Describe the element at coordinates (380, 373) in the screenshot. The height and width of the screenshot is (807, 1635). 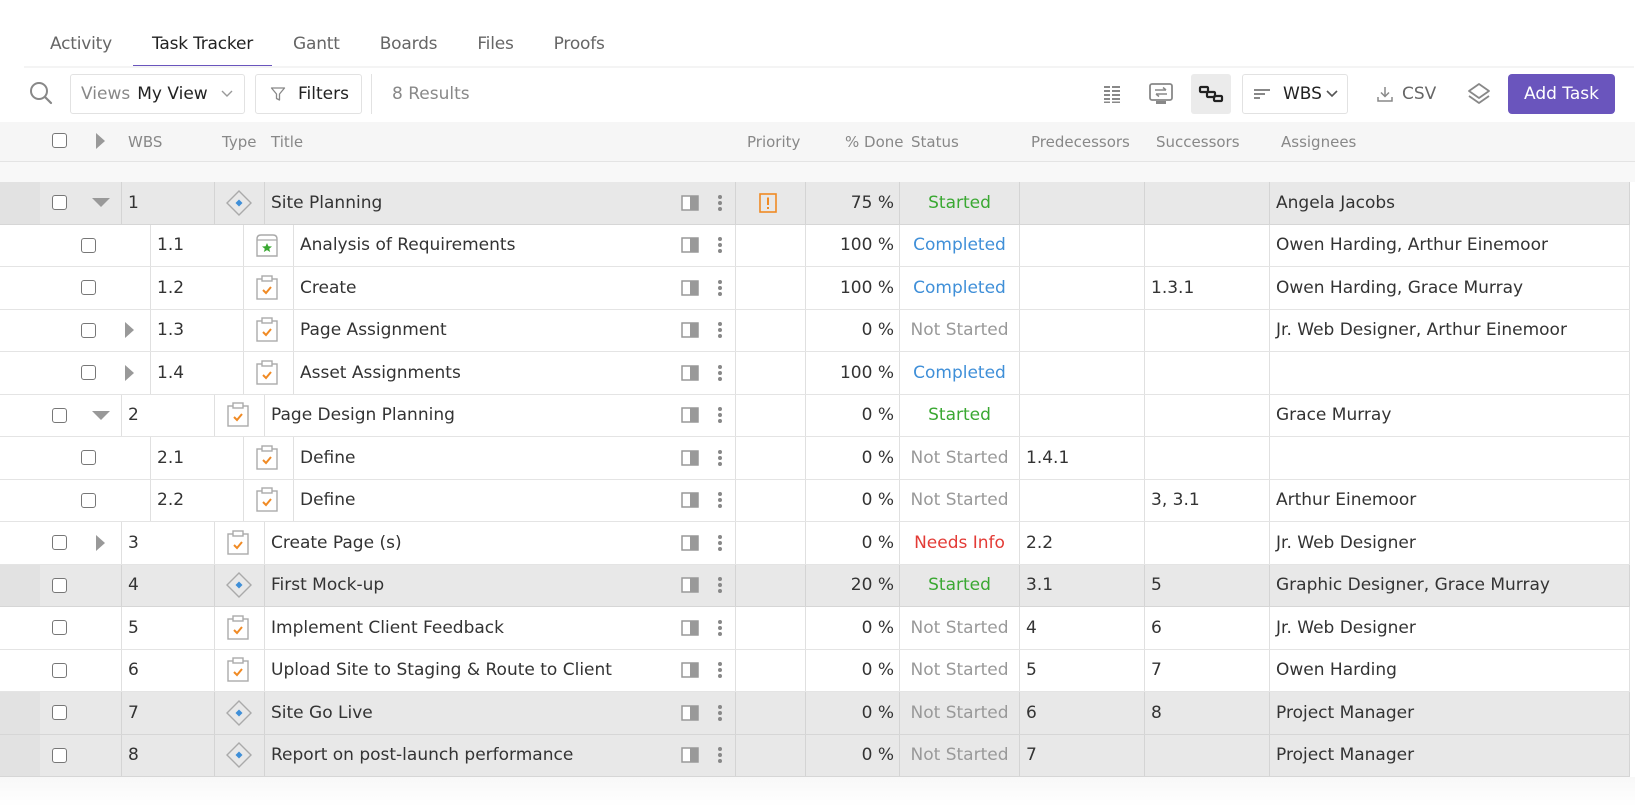
I see `title-cell: Asset Assignments` at that location.